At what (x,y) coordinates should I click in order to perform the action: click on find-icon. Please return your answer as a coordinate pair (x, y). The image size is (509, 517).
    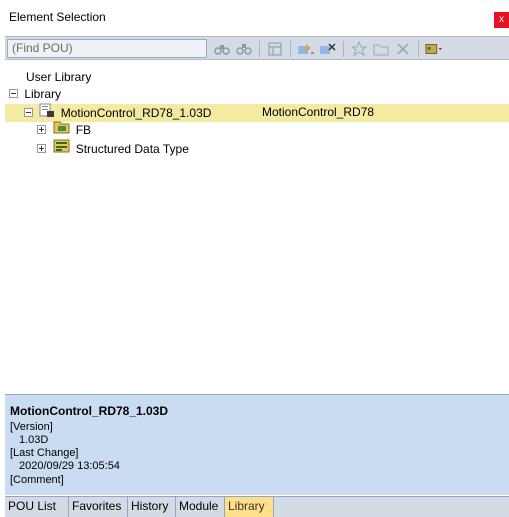
    Looking at the image, I should click on (222, 49).